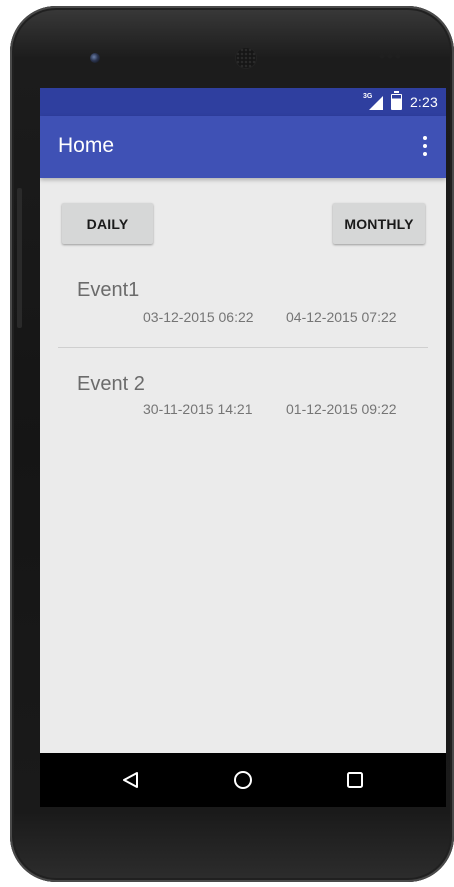 Image resolution: width=454 pixels, height=887 pixels. What do you see at coordinates (111, 384) in the screenshot?
I see `event-name: Event 2` at bounding box center [111, 384].